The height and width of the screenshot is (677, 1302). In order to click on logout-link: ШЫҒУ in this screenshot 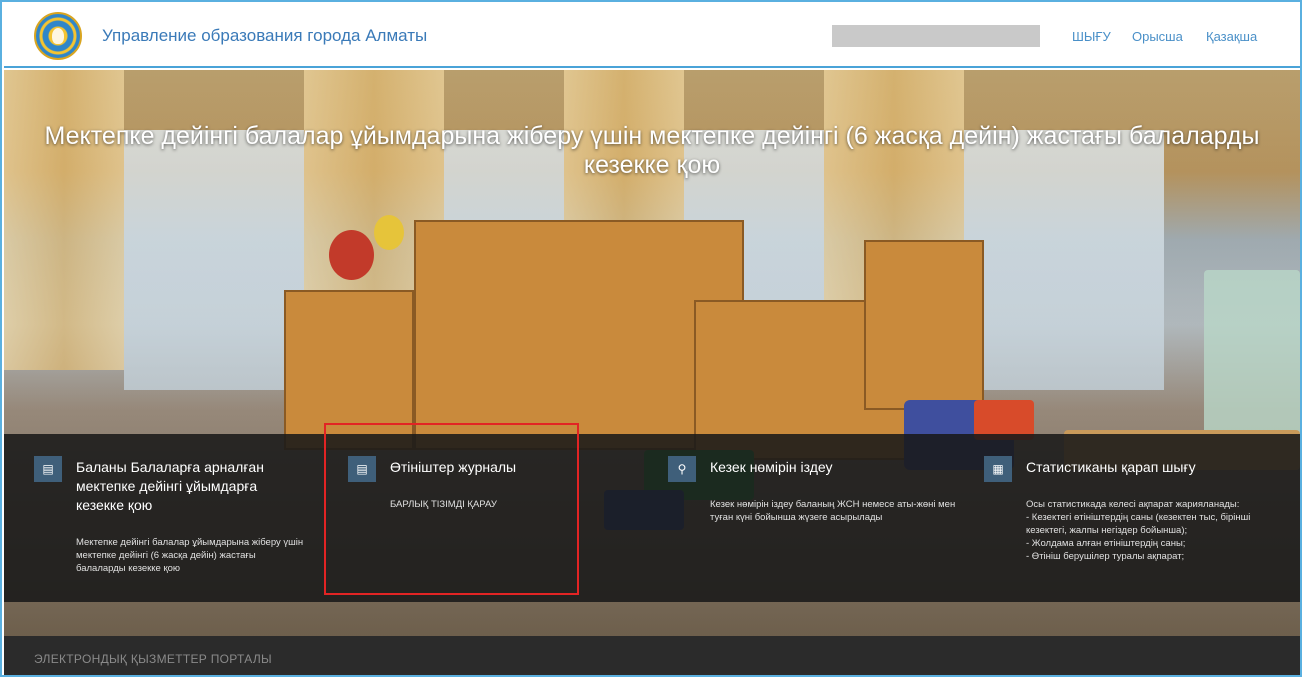, I will do `click(1091, 36)`.